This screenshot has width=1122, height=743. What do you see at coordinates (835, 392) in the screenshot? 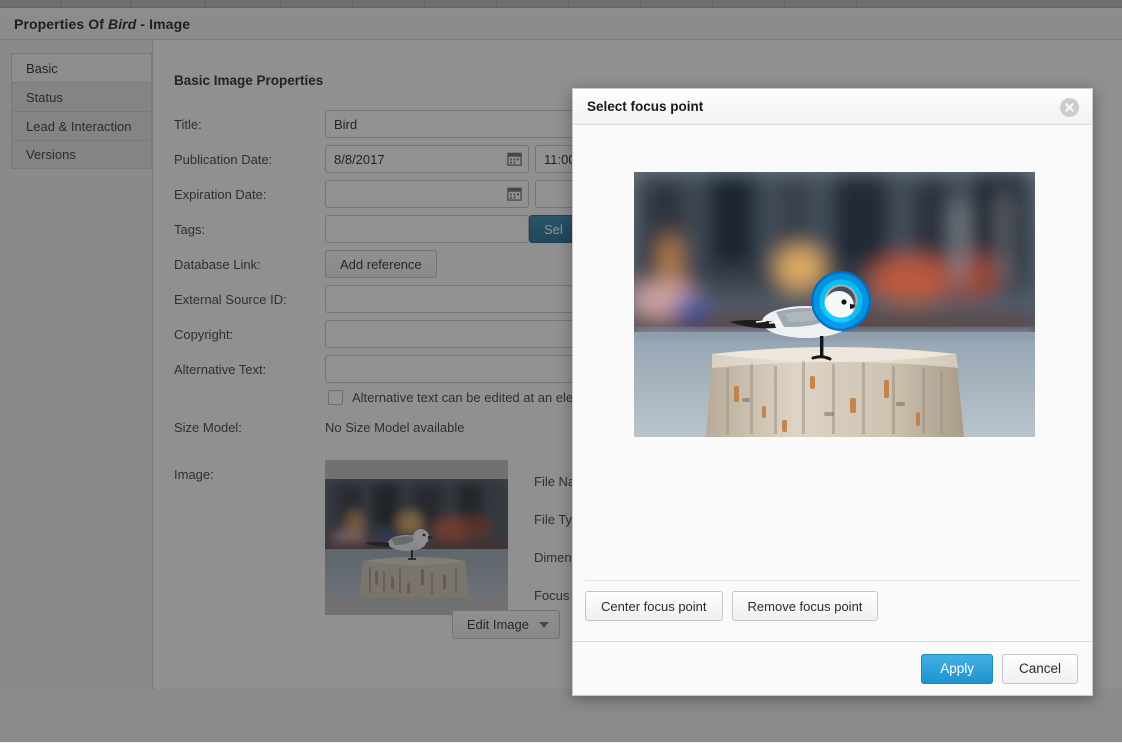
I see `wooden-post` at bounding box center [835, 392].